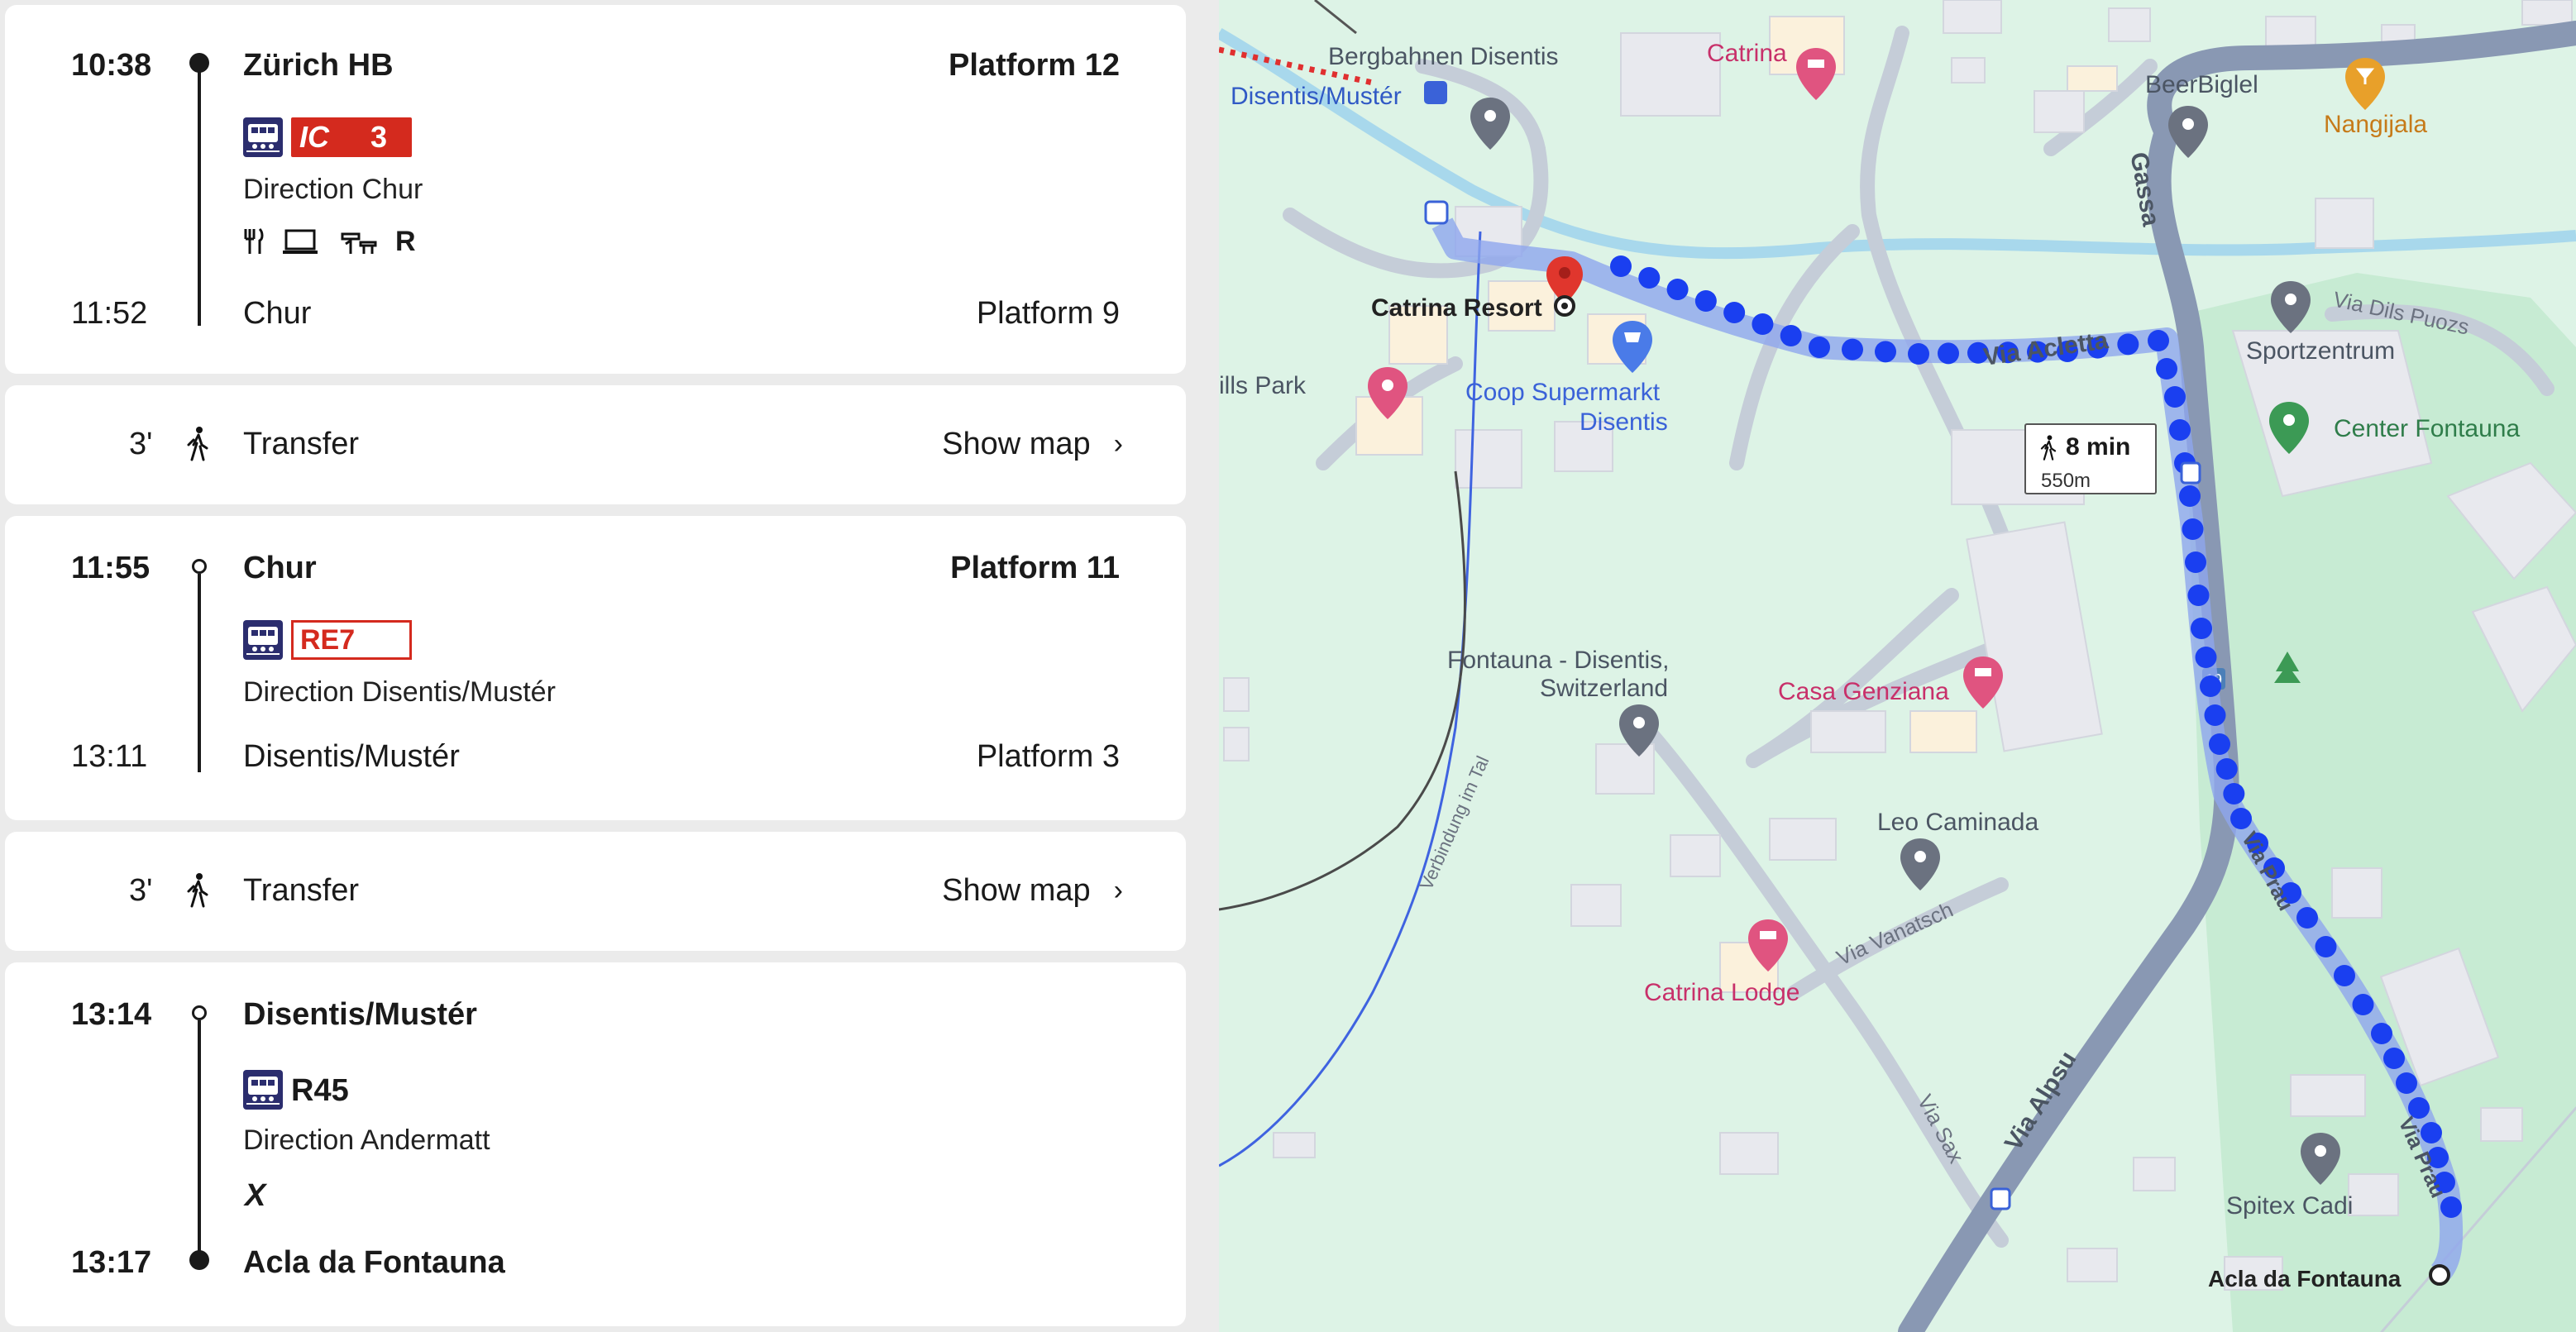 The image size is (2576, 1332). What do you see at coordinates (1035, 568) in the screenshot?
I see `departure-platform: Platform 11` at bounding box center [1035, 568].